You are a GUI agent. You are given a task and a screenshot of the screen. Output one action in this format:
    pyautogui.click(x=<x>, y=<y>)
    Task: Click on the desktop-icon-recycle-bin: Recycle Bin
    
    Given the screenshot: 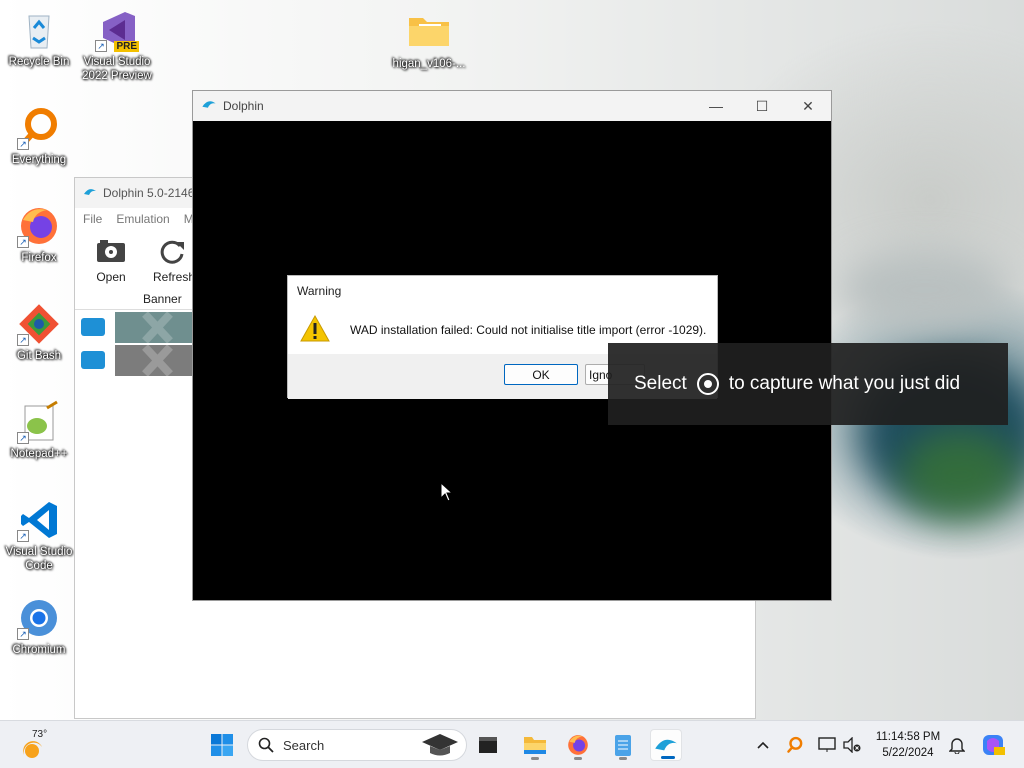 What is the action you would take?
    pyautogui.click(x=39, y=38)
    